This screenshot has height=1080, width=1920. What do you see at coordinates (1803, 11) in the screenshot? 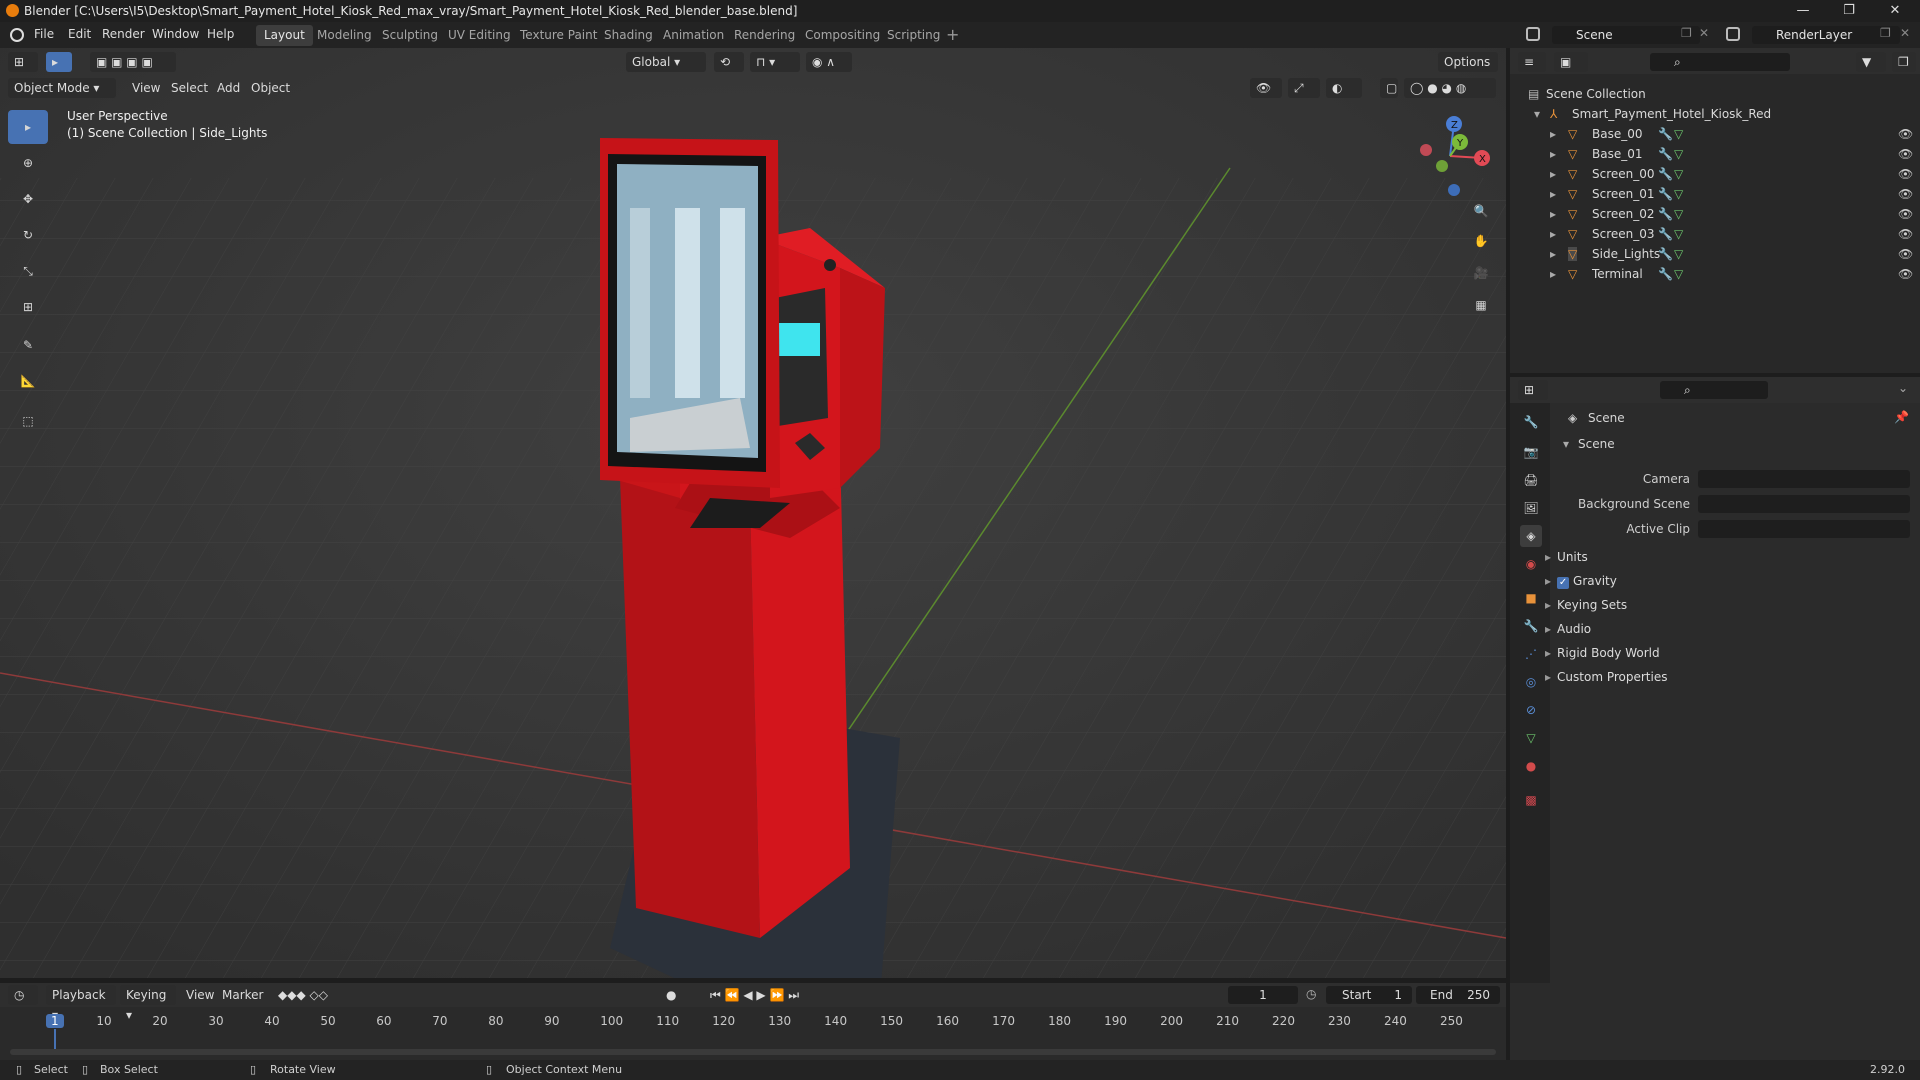
I see `minimize-button: —` at bounding box center [1803, 11].